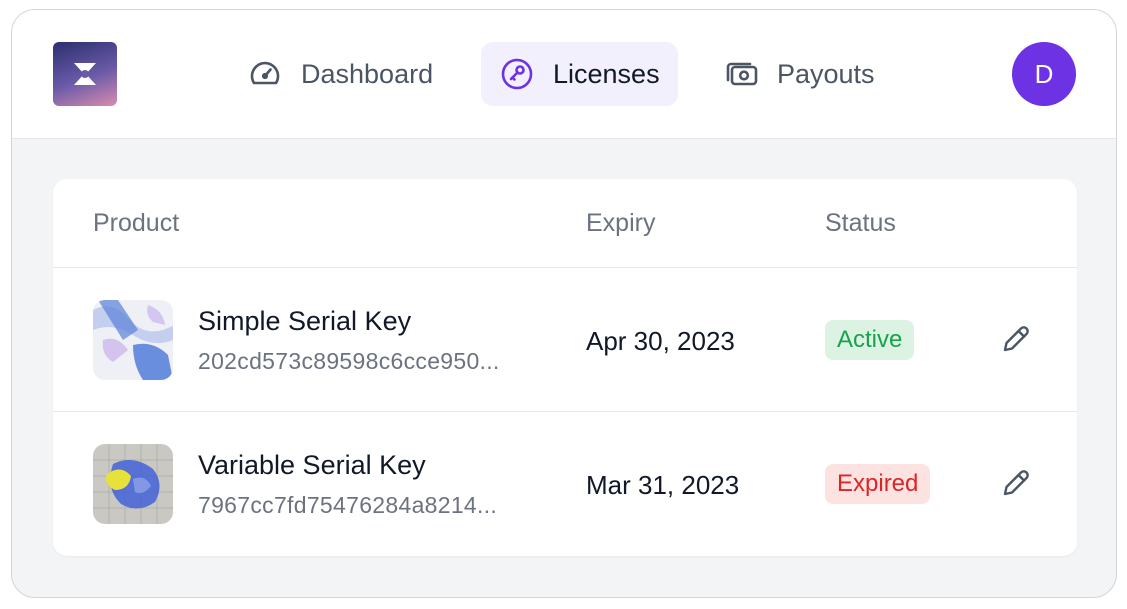 The width and height of the screenshot is (1127, 609). What do you see at coordinates (826, 73) in the screenshot?
I see `nav-payouts-label: Payouts` at bounding box center [826, 73].